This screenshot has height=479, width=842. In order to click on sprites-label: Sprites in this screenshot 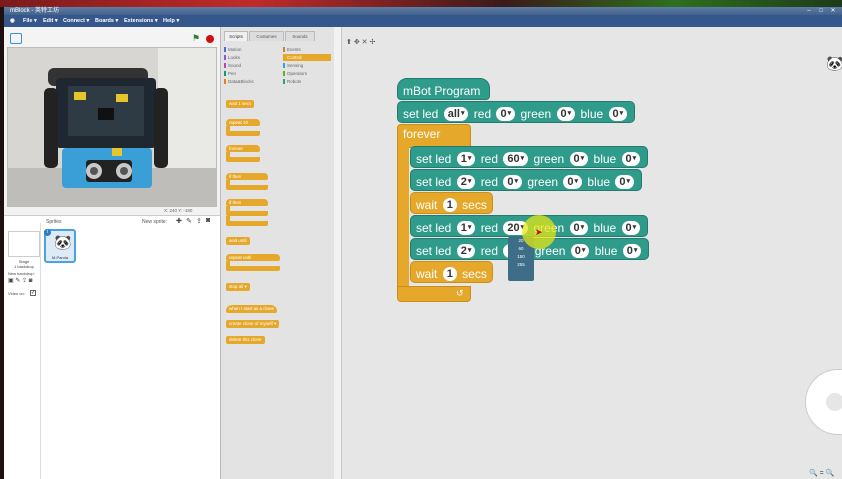, I will do `click(54, 222)`.